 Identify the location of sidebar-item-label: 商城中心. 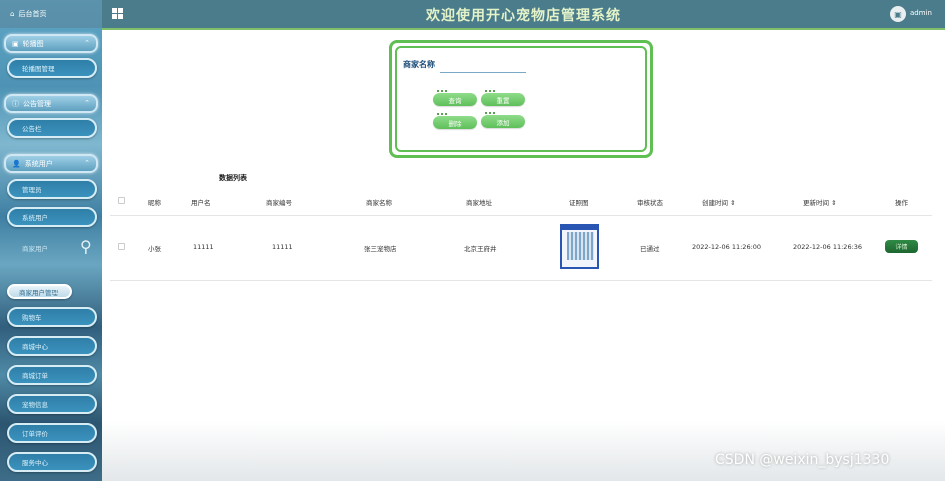
(35, 347).